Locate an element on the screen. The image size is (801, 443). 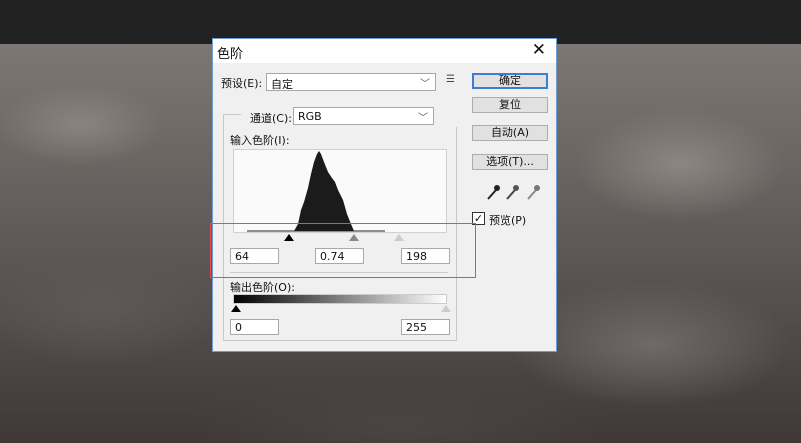
channel-value: RGB is located at coordinates (310, 116).